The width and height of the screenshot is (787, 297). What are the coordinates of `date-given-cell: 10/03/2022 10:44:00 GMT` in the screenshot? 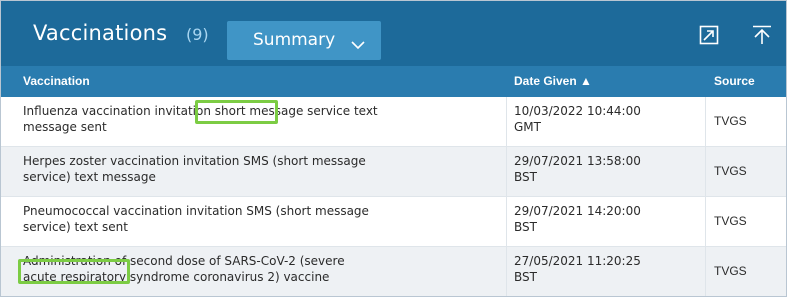 It's located at (606, 119).